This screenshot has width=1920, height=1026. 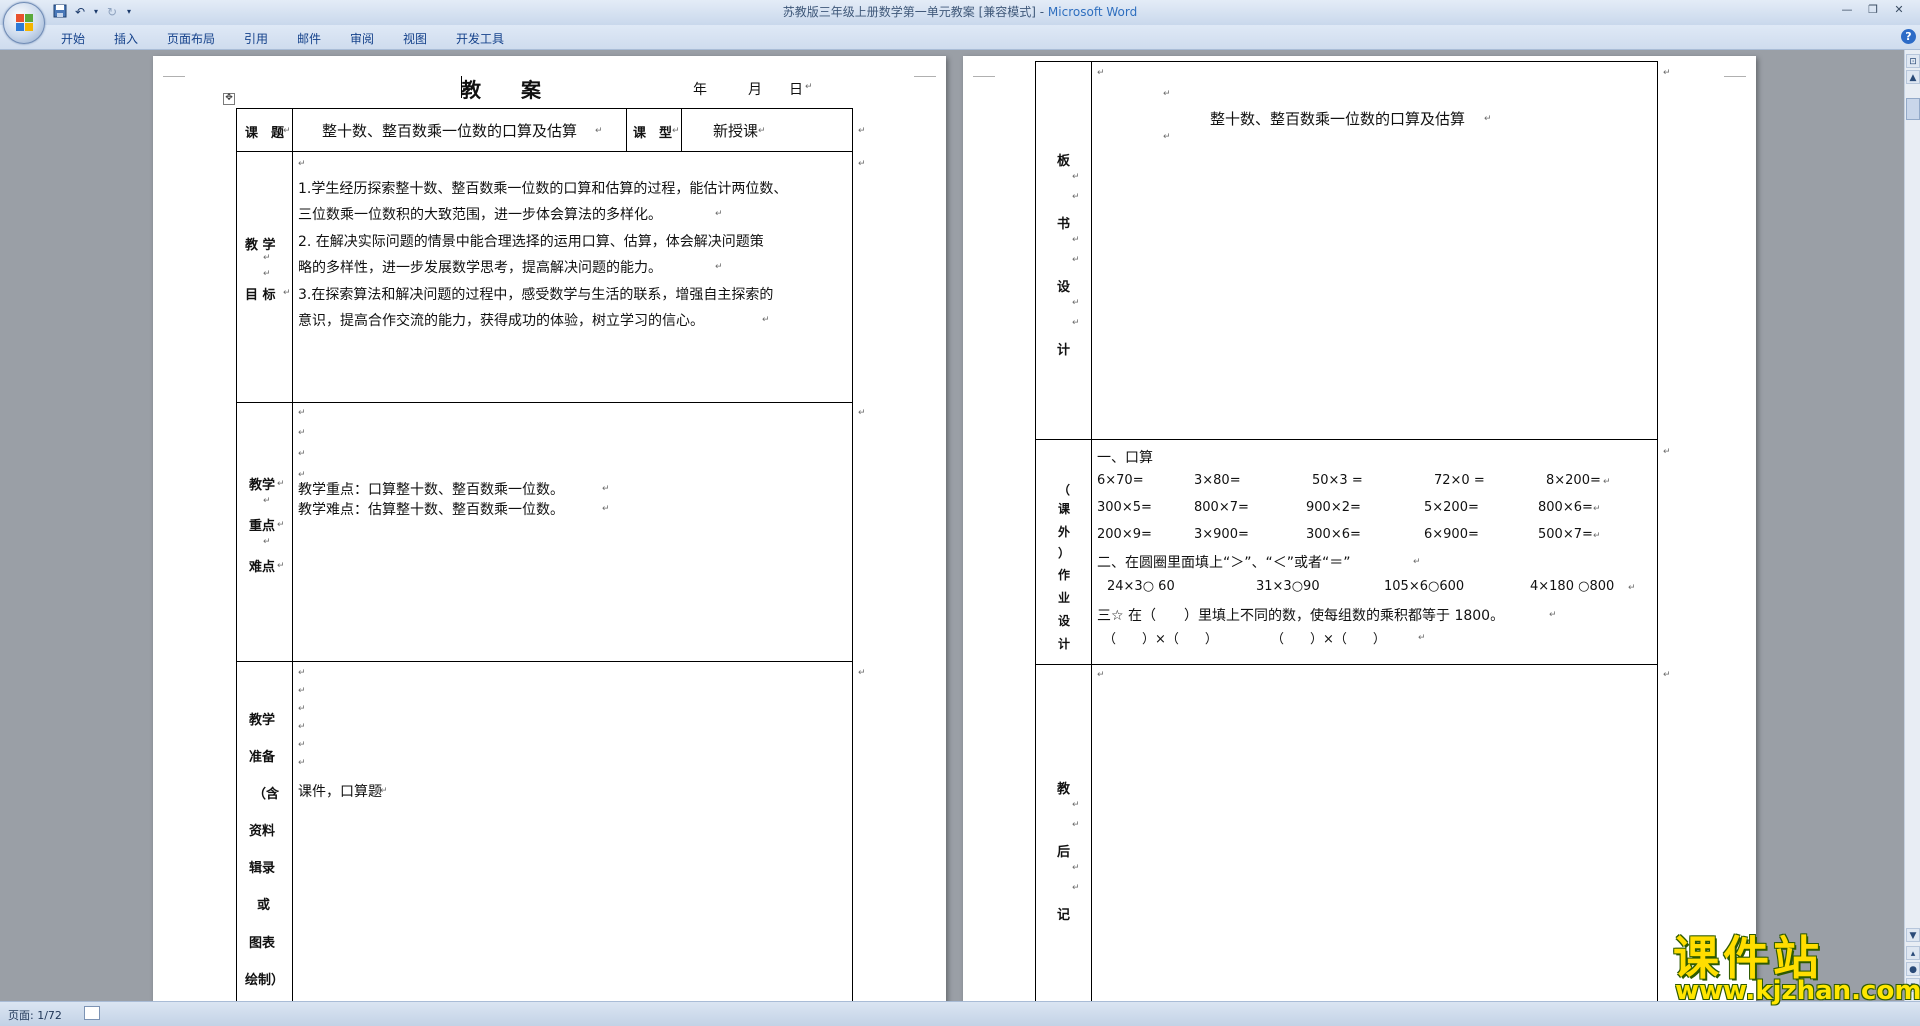 What do you see at coordinates (1064, 789) in the screenshot?
I see `after-label-1: 教` at bounding box center [1064, 789].